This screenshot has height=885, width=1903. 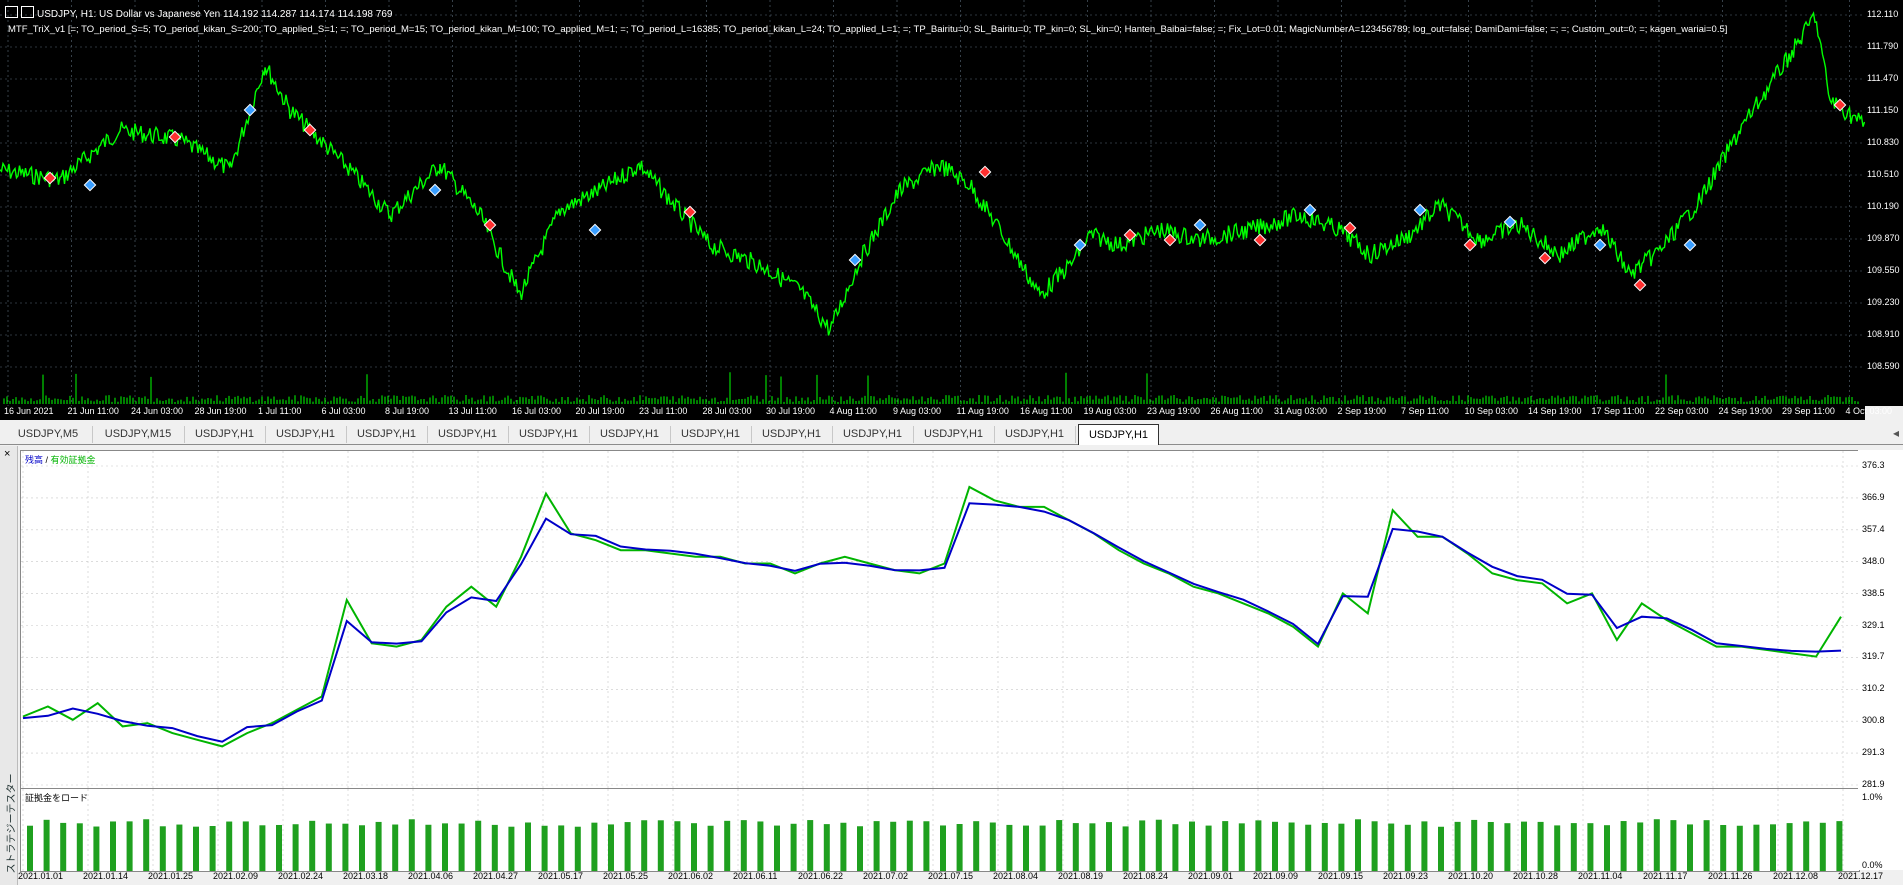 I want to click on price-tick-label: 110.830, so click(x=1883, y=142).